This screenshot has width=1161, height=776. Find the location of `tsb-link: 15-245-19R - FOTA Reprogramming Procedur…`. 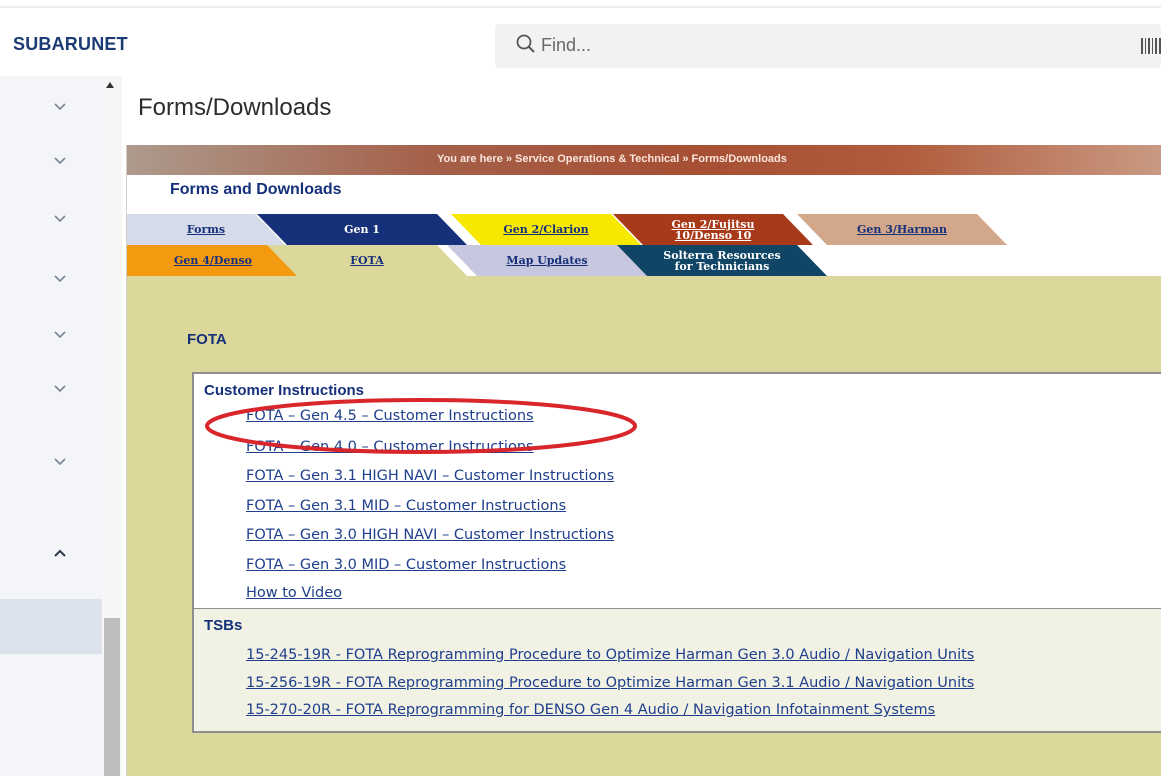

tsb-link: 15-245-19R - FOTA Reprogramming Procedur… is located at coordinates (610, 655).